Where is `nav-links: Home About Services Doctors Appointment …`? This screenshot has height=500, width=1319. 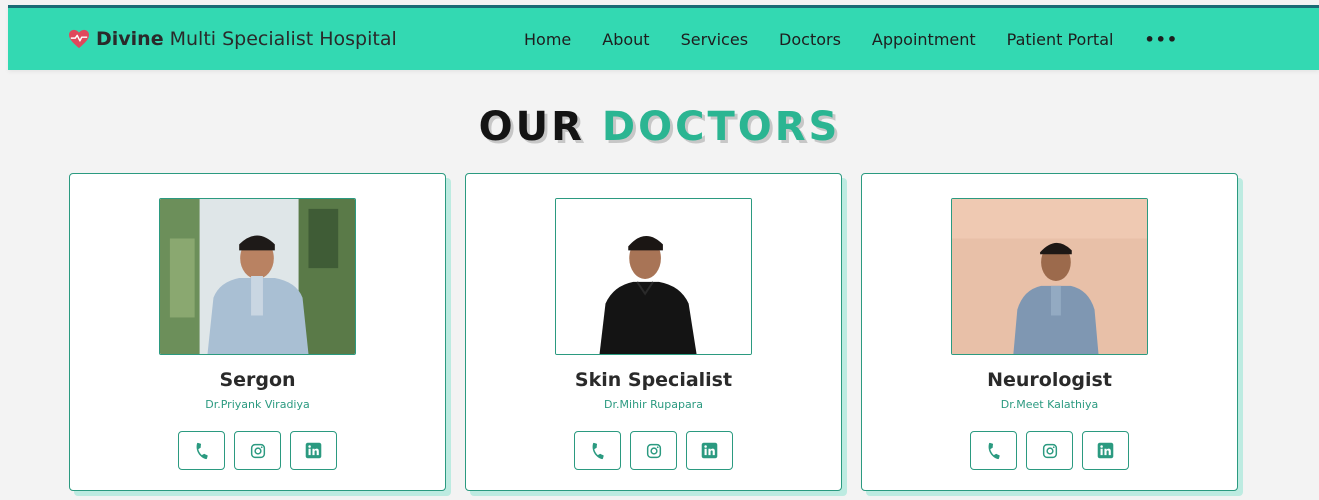
nav-links: Home About Services Doctors Appointment … is located at coordinates (851, 39).